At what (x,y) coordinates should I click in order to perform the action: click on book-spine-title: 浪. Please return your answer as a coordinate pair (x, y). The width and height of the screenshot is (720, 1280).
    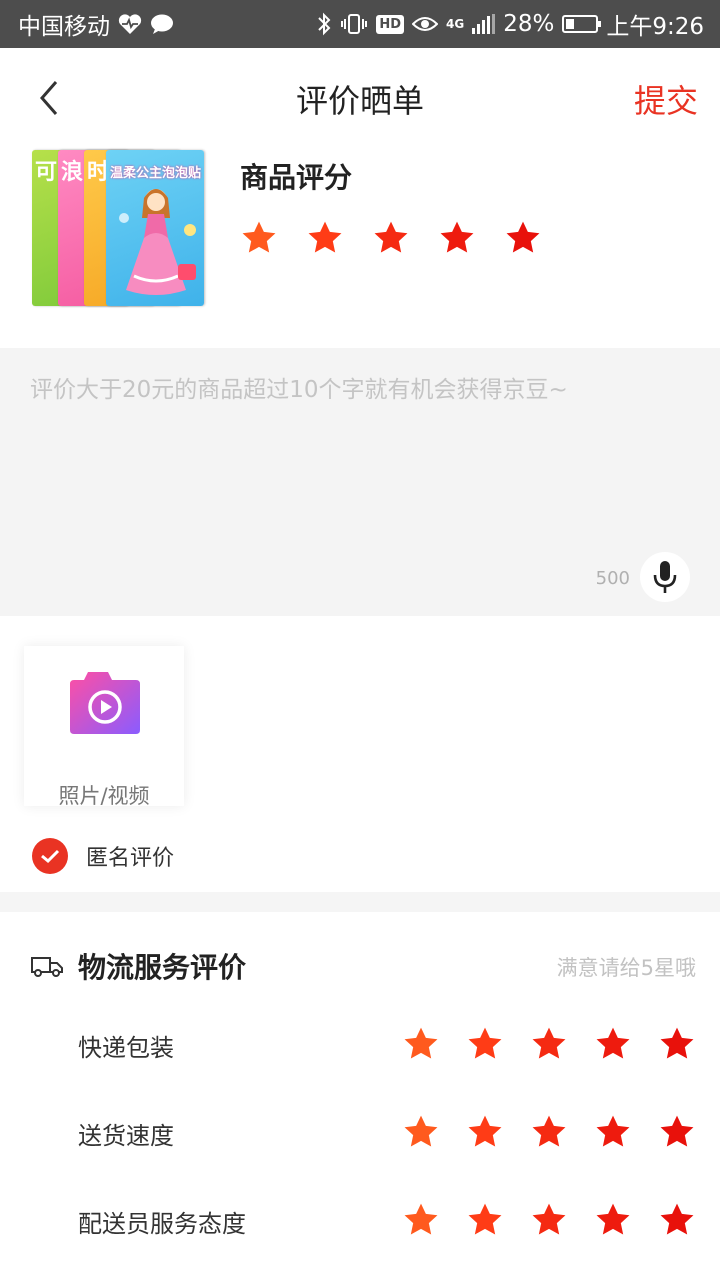
    Looking at the image, I should click on (72, 172).